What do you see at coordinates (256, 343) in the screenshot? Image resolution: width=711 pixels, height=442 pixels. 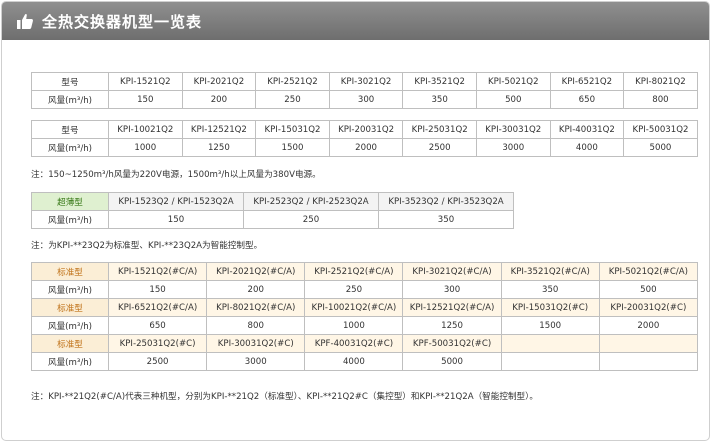 I see `model-cell: KPI-30031Q2(#C)` at bounding box center [256, 343].